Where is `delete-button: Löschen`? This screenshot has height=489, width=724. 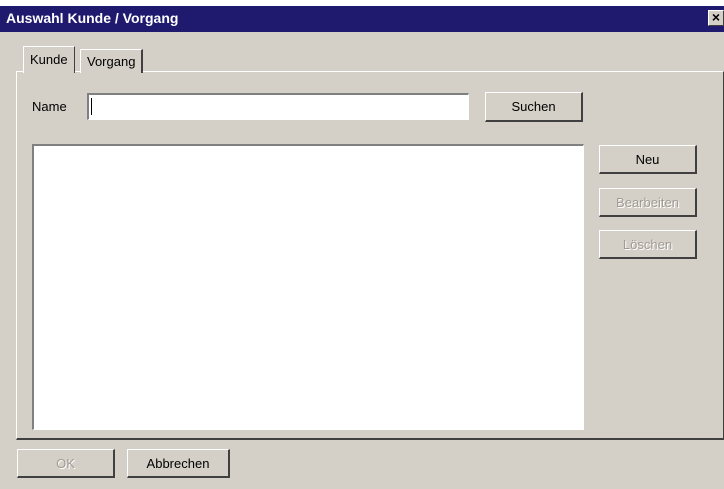
delete-button: Löschen is located at coordinates (648, 244).